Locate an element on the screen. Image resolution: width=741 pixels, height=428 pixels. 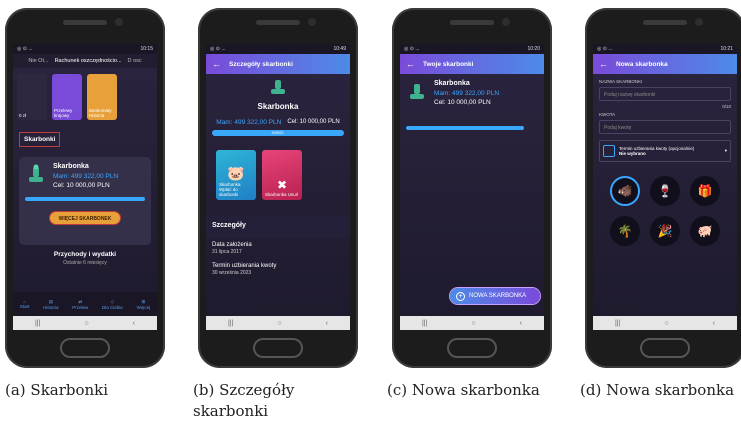
quick-tiles: 0 zł Przelewy krajowy Bankomaty Historia is located at coordinates (85, 97).